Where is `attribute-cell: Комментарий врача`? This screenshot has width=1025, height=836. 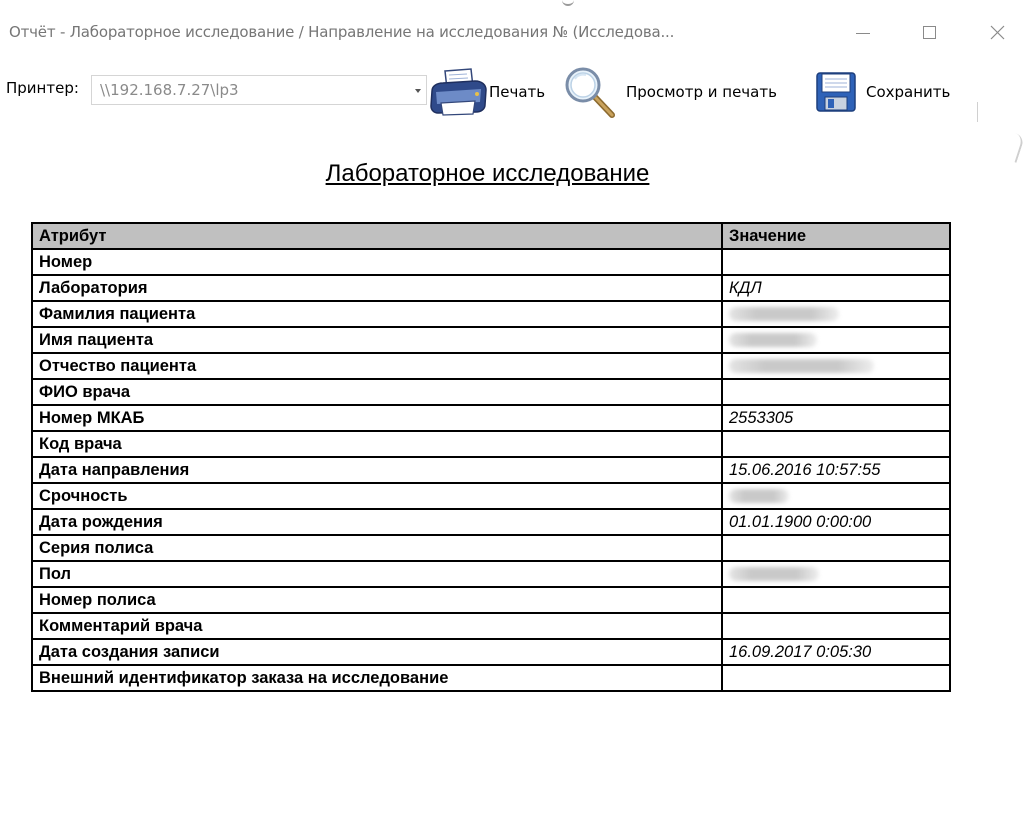
attribute-cell: Комментарий врача is located at coordinates (377, 626).